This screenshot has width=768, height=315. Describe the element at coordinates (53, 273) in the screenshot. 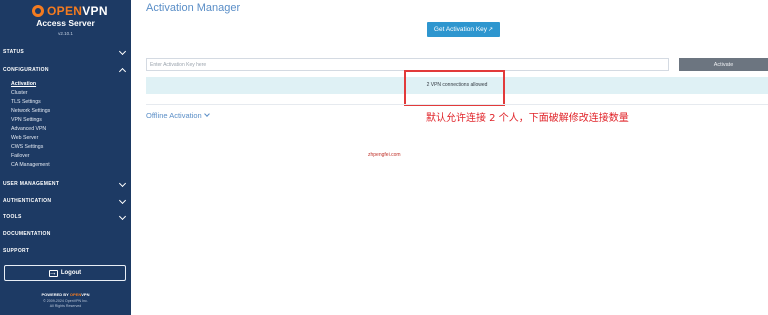

I see `logout-icon` at that location.